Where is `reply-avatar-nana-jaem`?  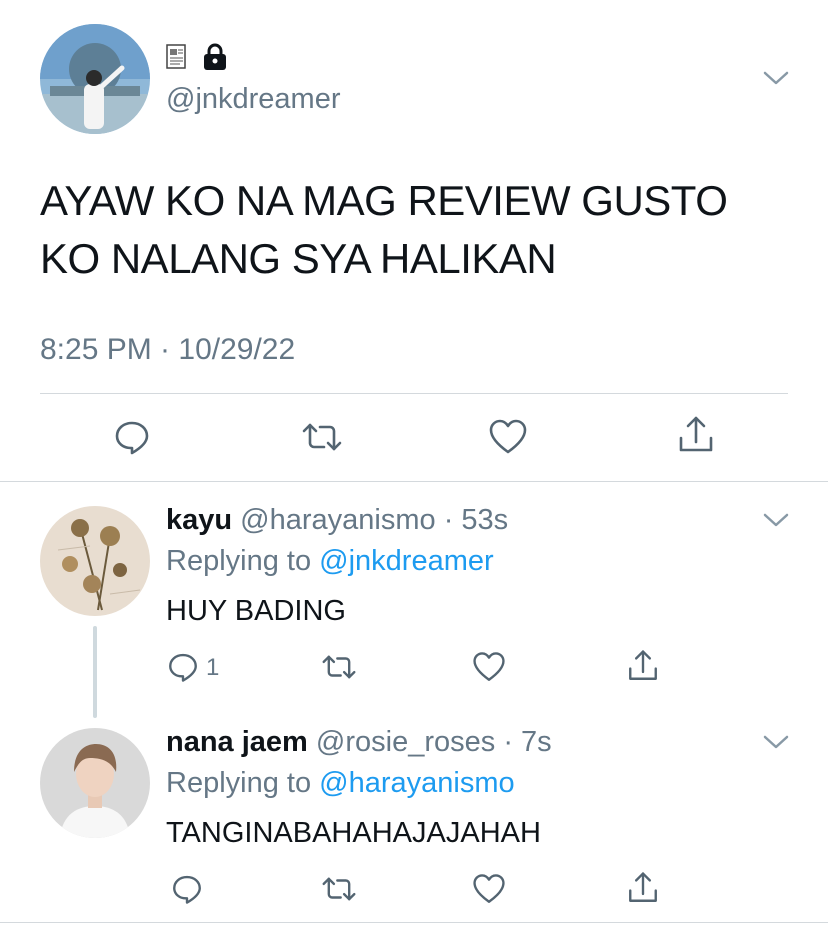
reply-avatar-nana-jaem is located at coordinates (95, 783).